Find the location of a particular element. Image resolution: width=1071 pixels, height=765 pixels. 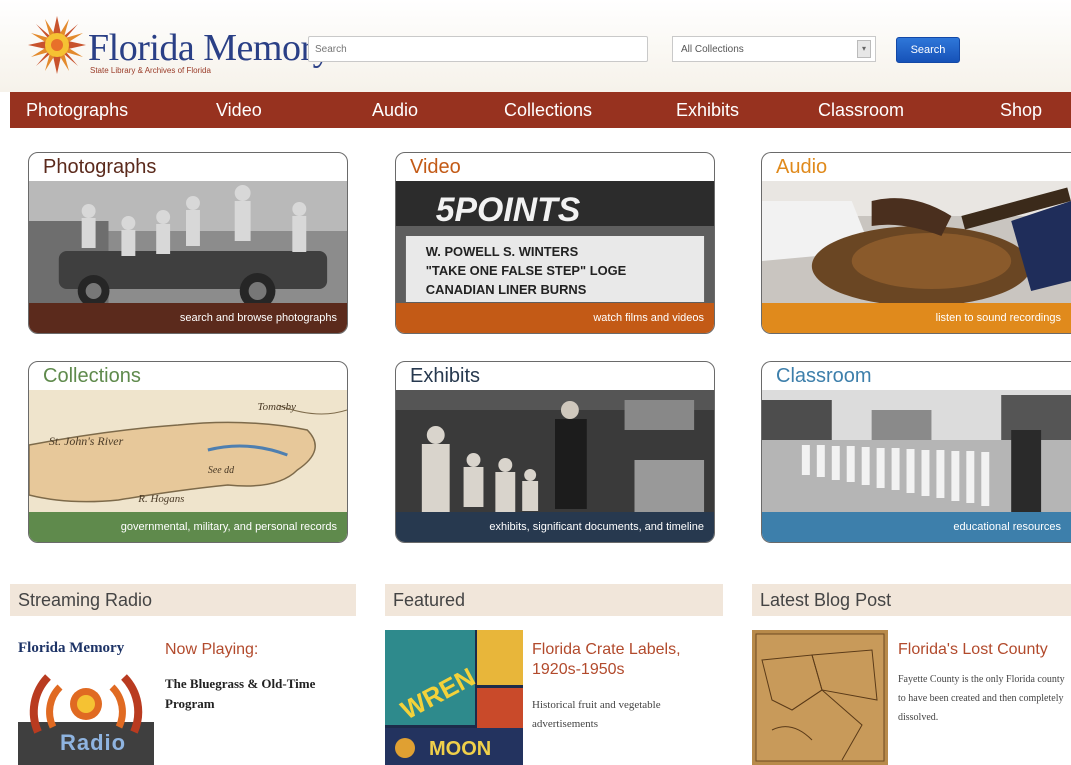

exhibits-image is located at coordinates (555, 452).